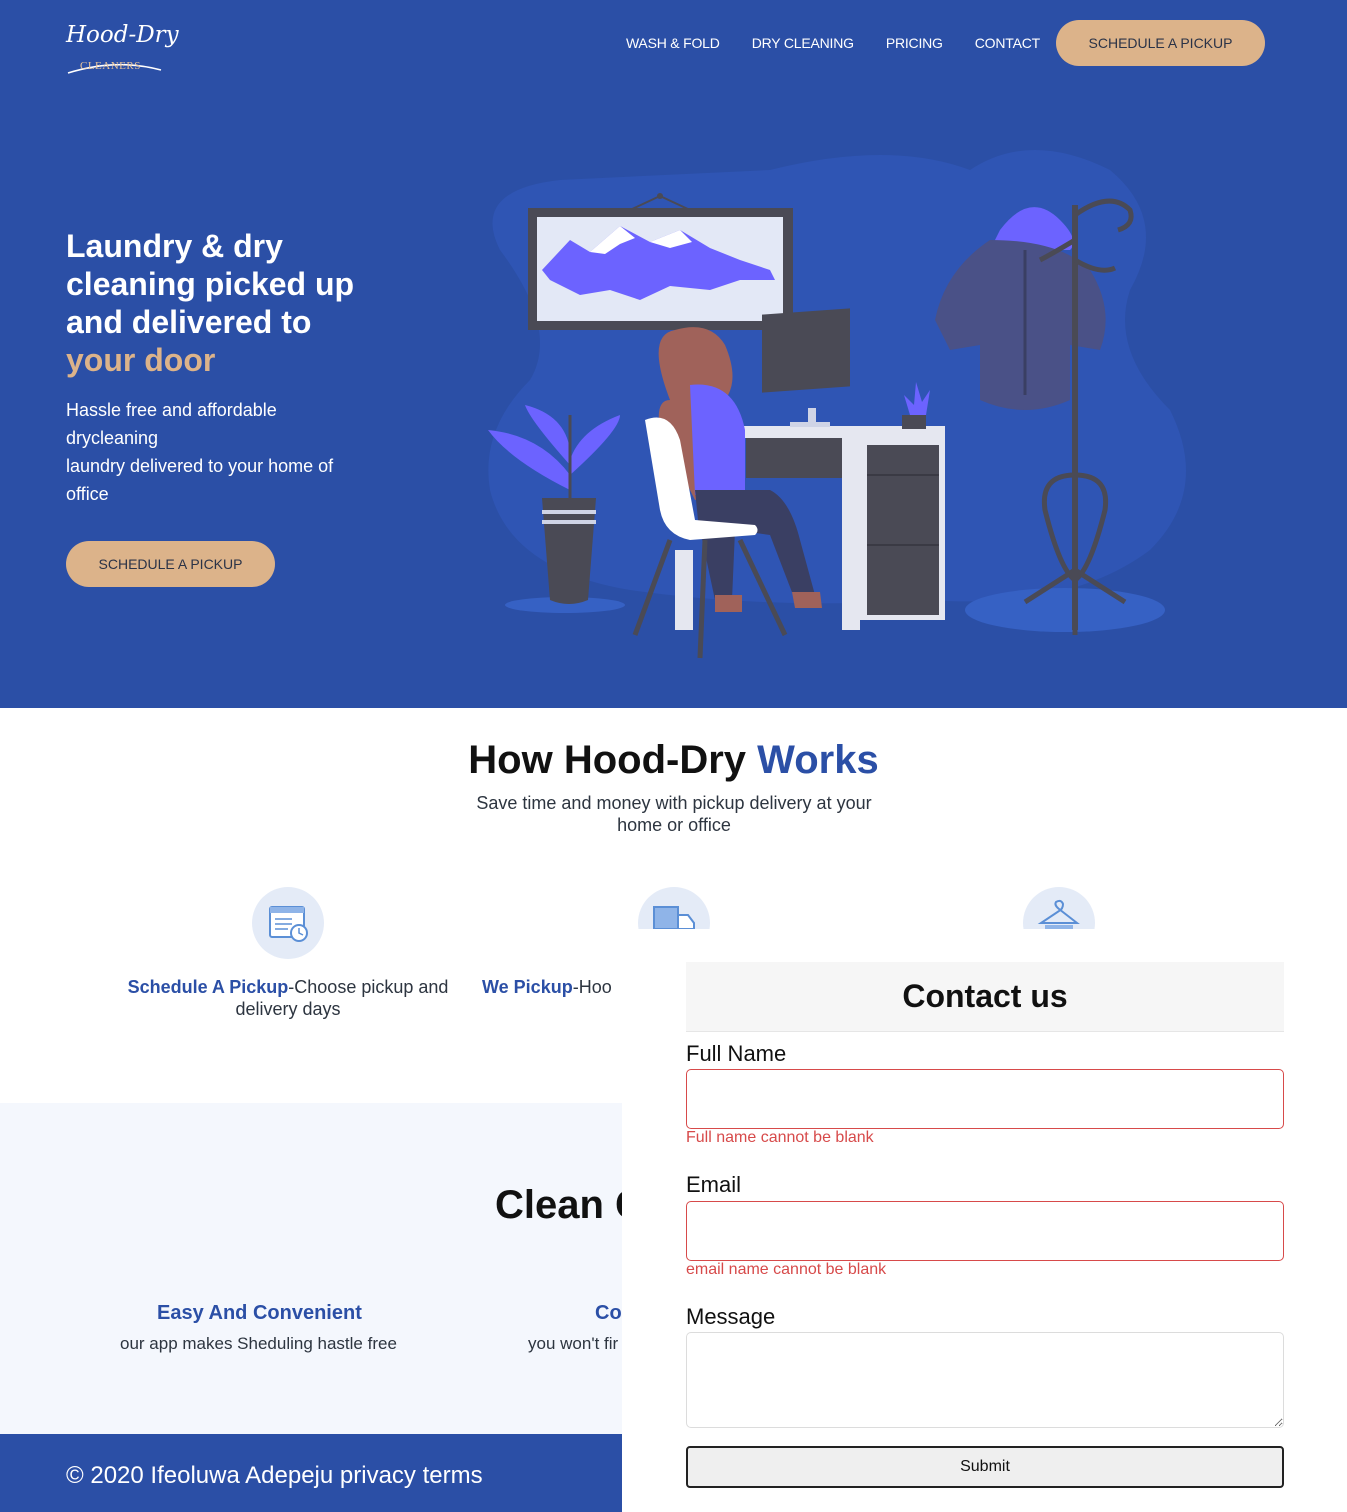 Image resolution: width=1347 pixels, height=1512 pixels. What do you see at coordinates (200, 466) in the screenshot?
I see `hero-subtitle-line: laundry delivered to your home of` at bounding box center [200, 466].